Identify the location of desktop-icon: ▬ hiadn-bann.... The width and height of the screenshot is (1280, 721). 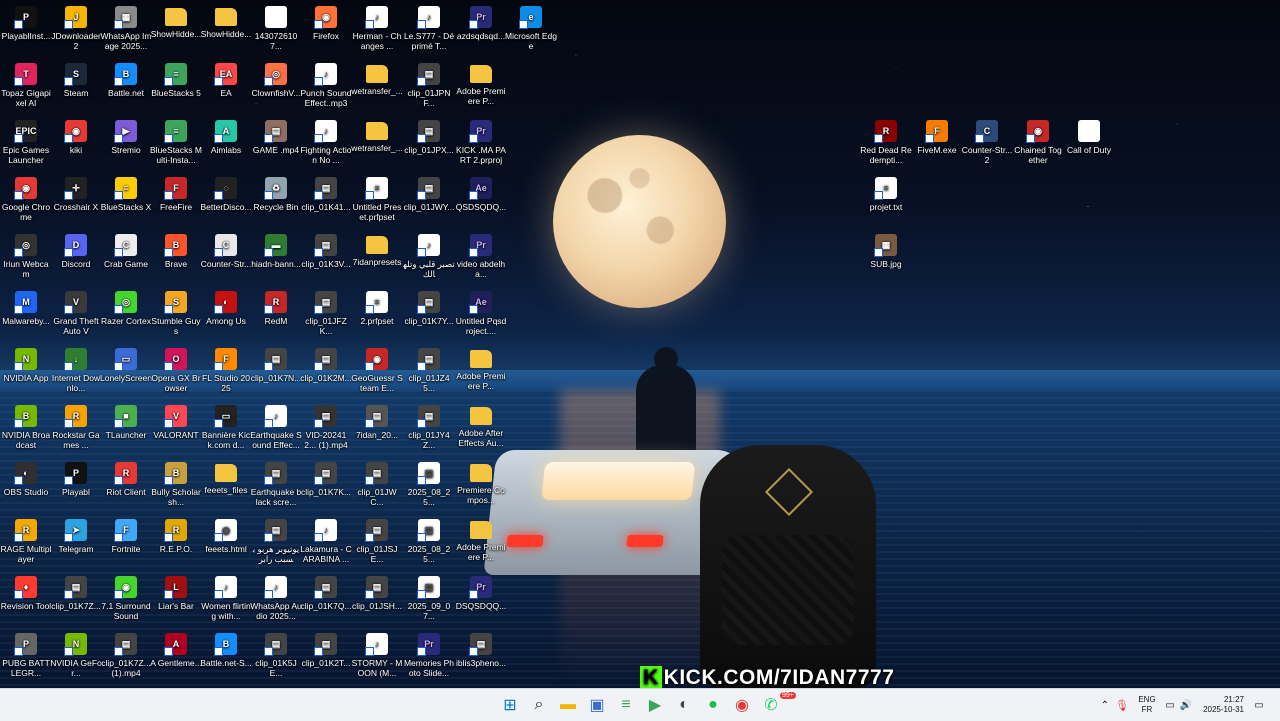
(276, 248).